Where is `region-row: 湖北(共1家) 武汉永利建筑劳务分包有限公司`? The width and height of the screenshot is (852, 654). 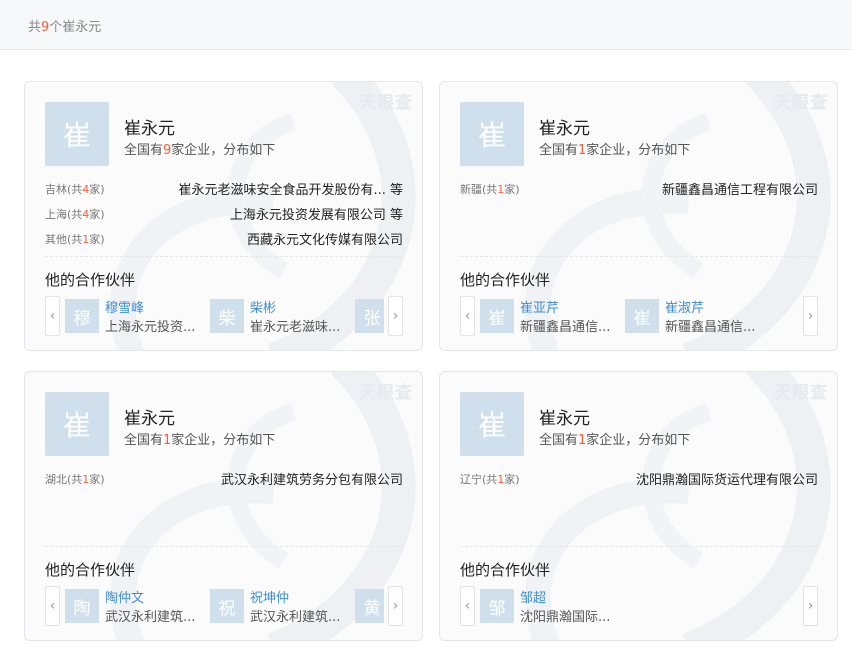
region-row: 湖北(共1家) 武汉永利建筑劳务分包有限公司 is located at coordinates (224, 478).